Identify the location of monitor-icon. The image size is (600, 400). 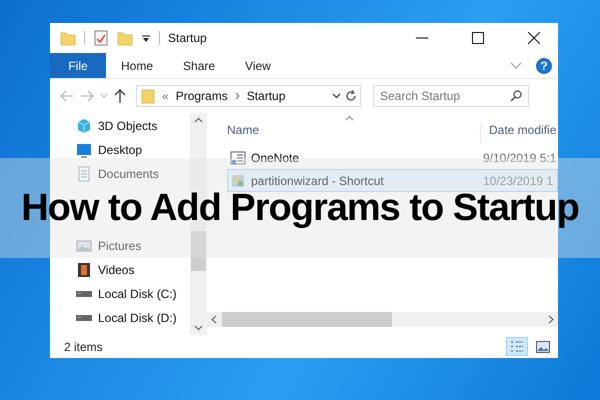
(84, 150).